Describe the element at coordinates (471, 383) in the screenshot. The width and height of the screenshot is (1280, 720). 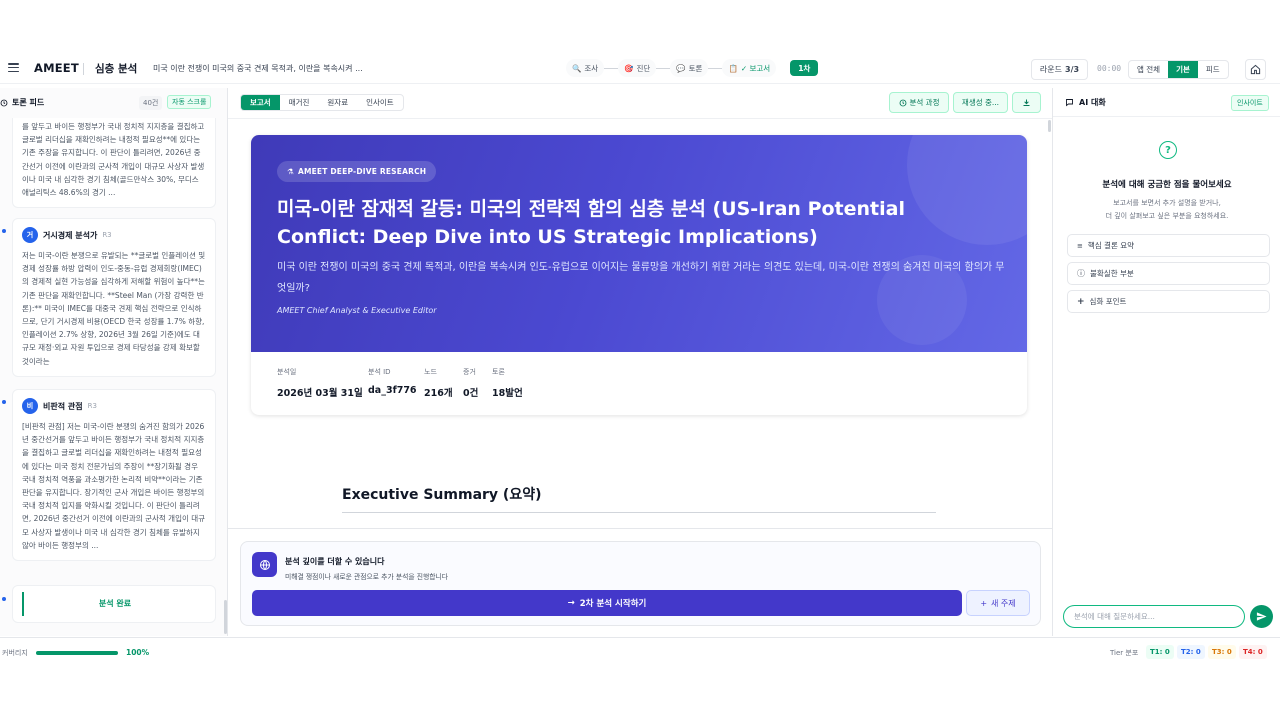
I see `meta-evidence: 증거 0건` at that location.